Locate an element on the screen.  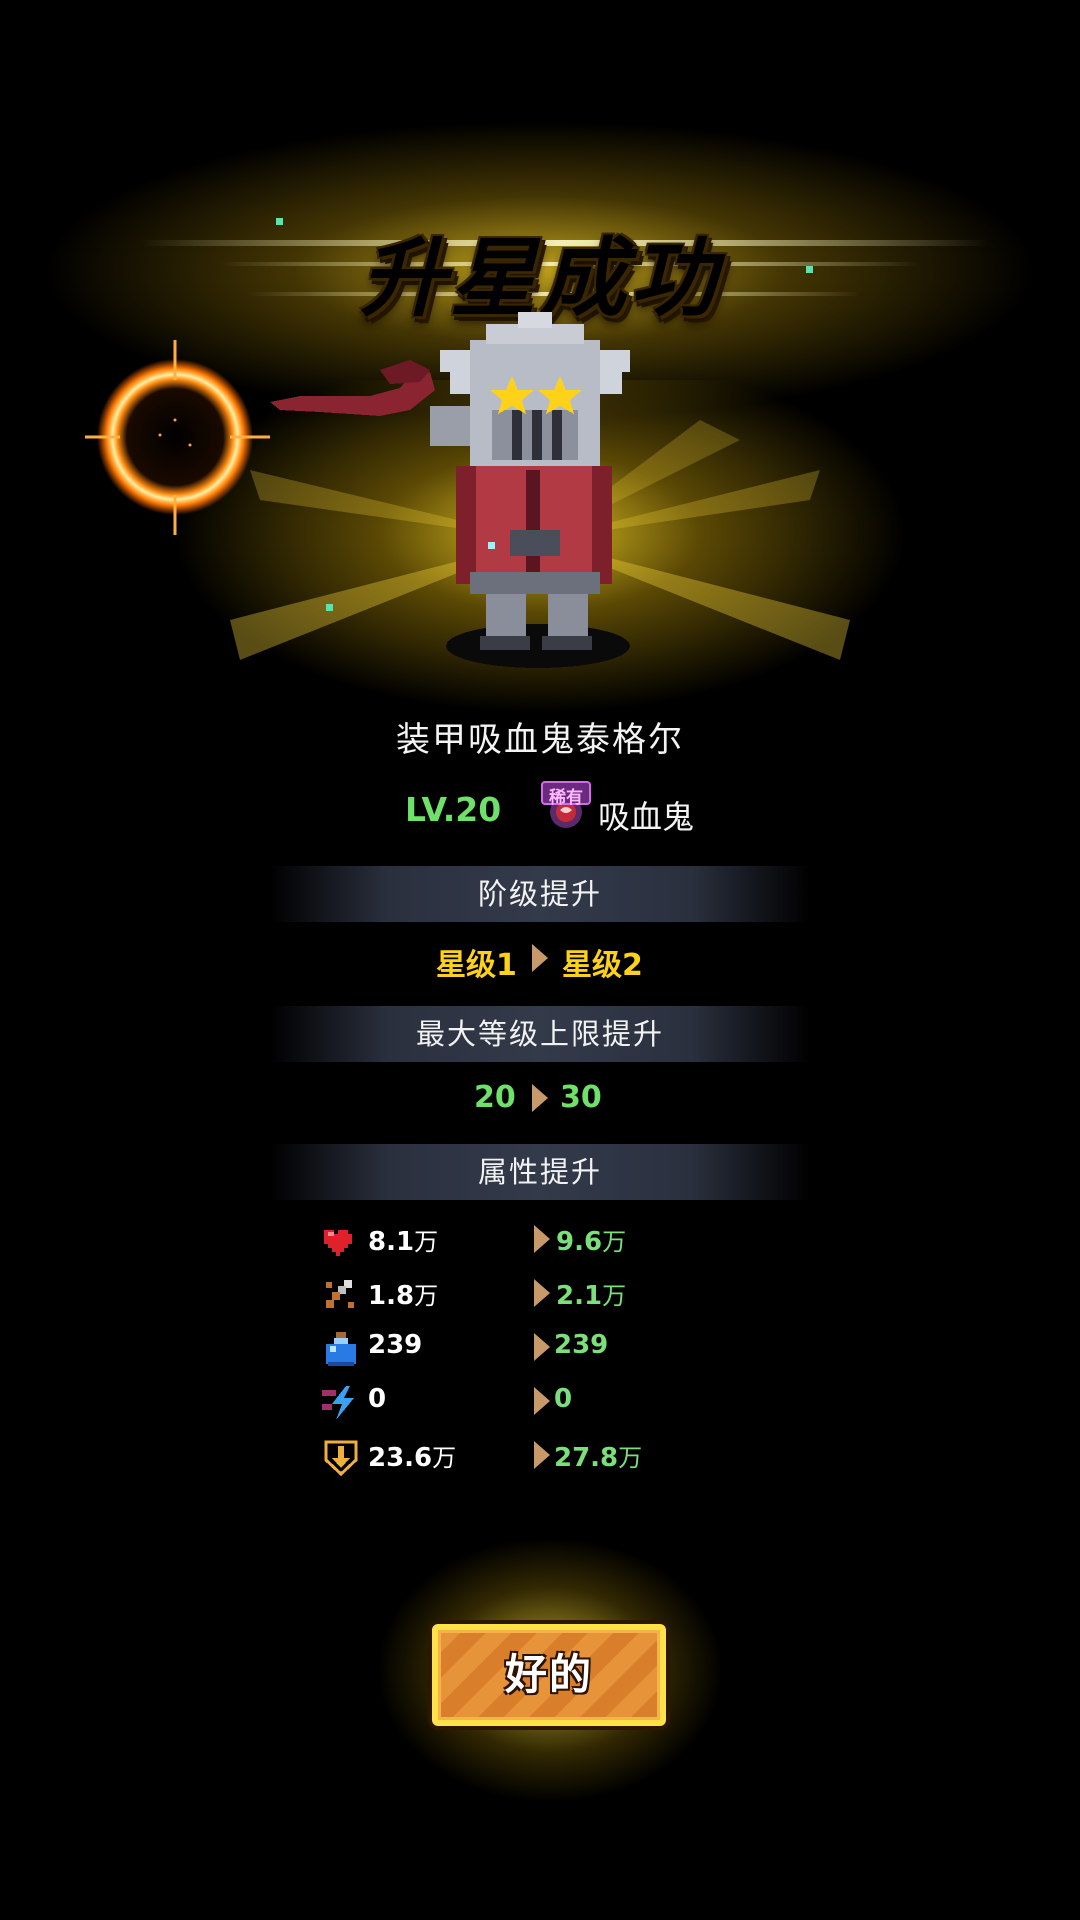
rank-to: 星级2 is located at coordinates (602, 965).